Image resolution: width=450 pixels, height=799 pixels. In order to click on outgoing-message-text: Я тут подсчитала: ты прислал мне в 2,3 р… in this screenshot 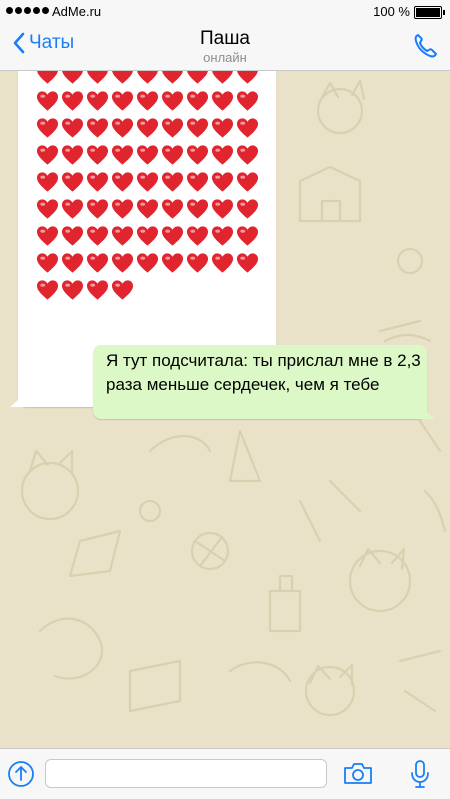, I will do `click(263, 372)`.